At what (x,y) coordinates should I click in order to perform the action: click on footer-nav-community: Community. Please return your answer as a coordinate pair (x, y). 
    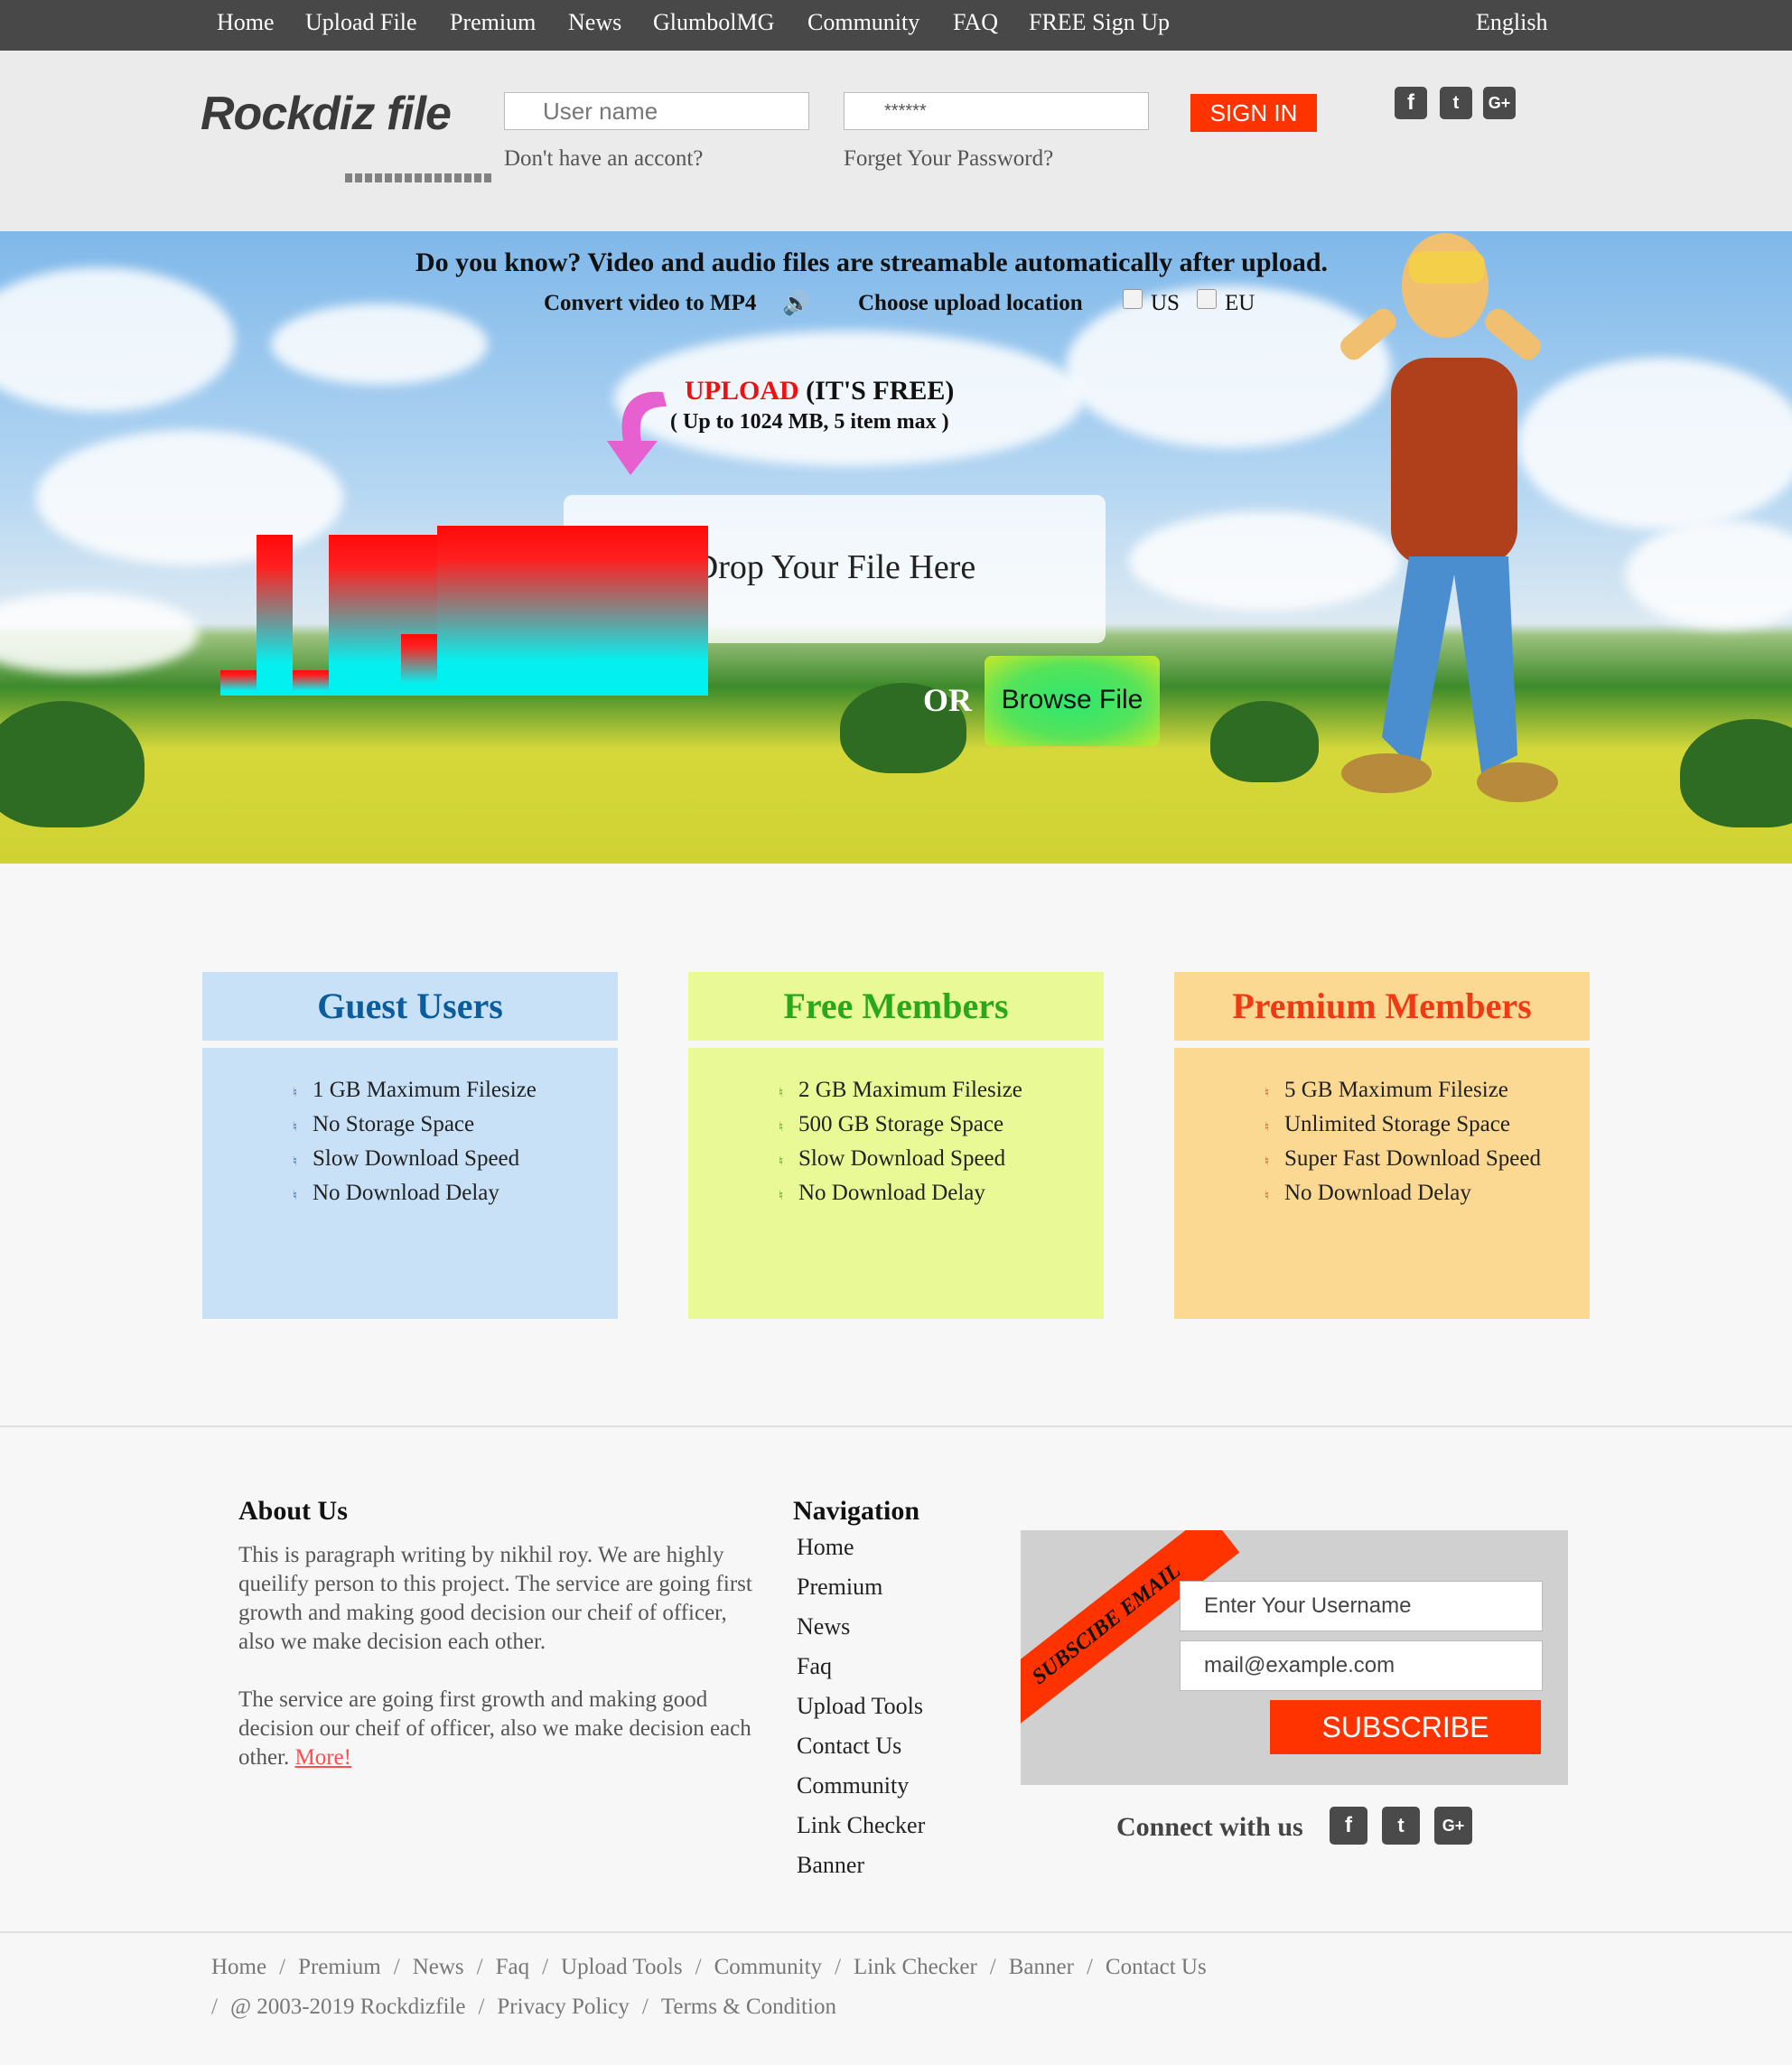
    Looking at the image, I should click on (853, 1785).